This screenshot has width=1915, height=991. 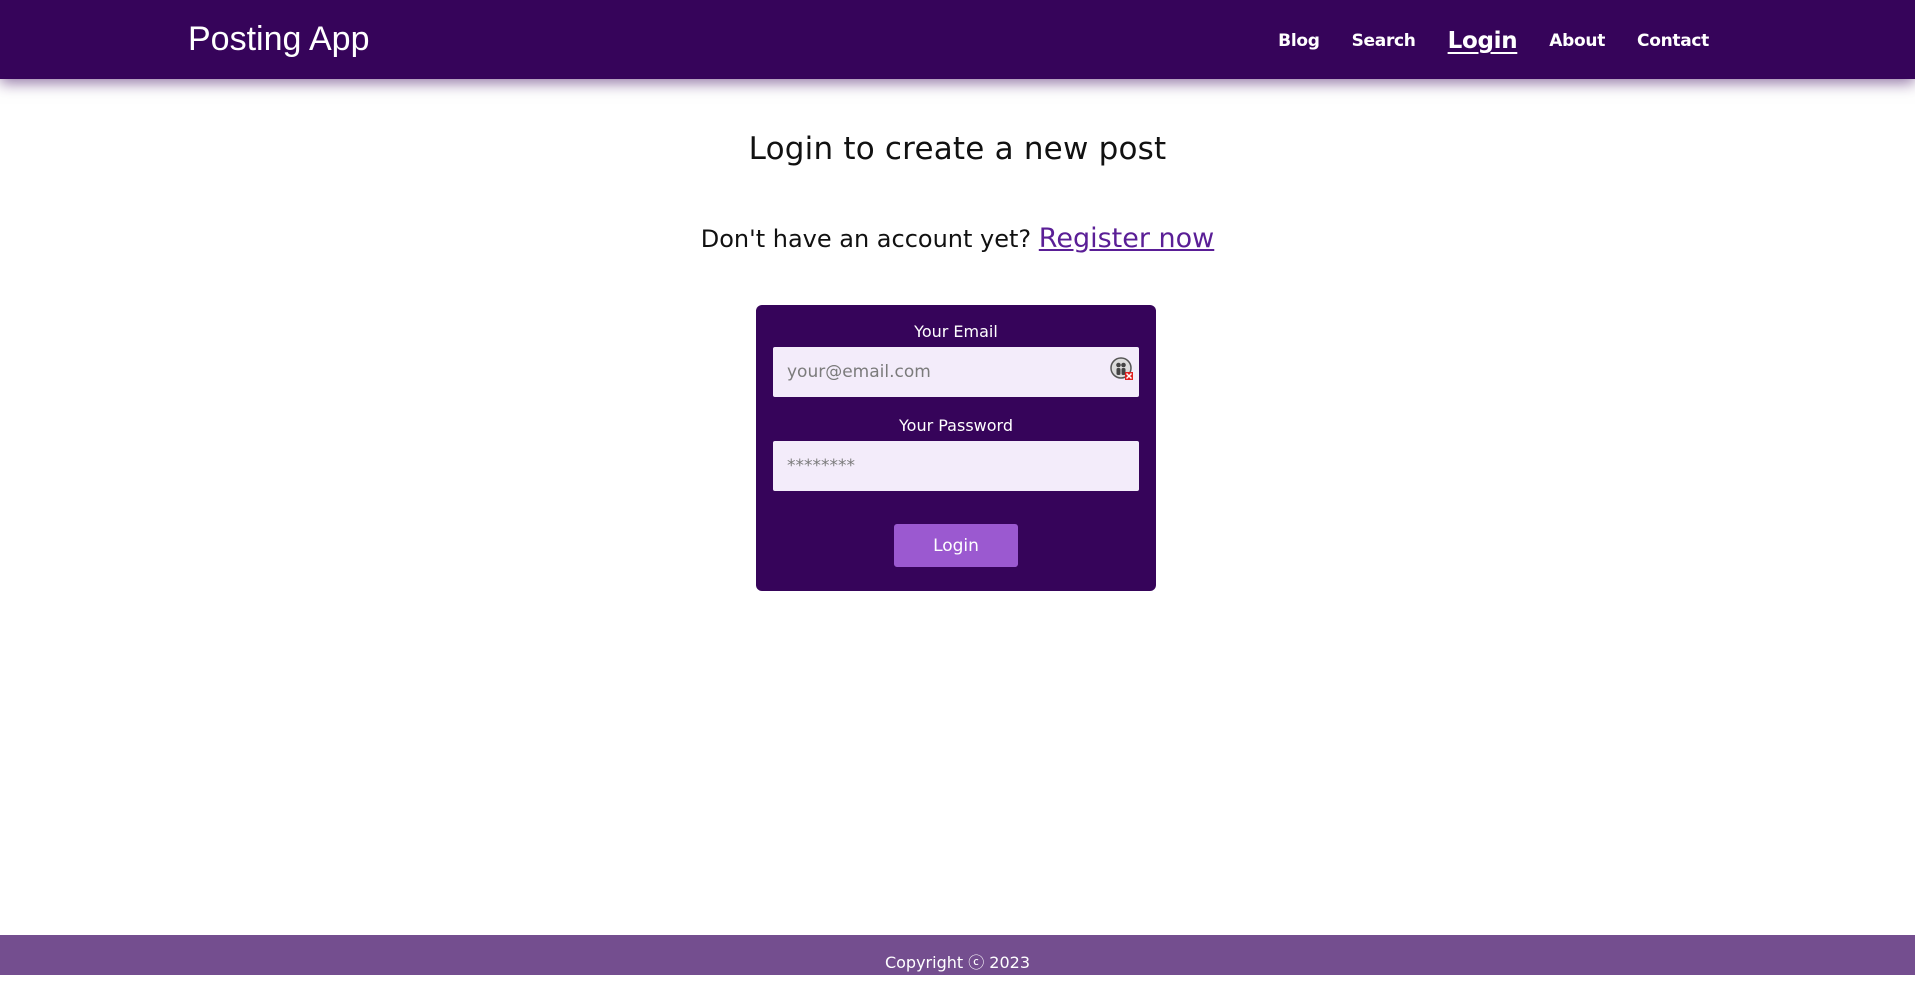 What do you see at coordinates (1577, 41) in the screenshot?
I see `nav-item-about: About` at bounding box center [1577, 41].